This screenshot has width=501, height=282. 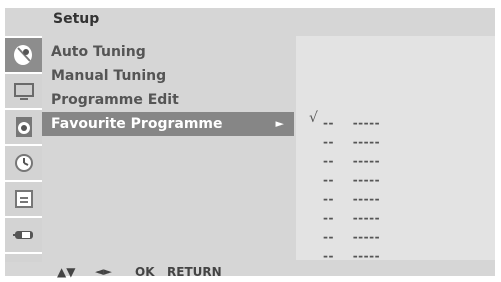 What do you see at coordinates (98, 52) in the screenshot?
I see `menu-item-auto-tuning: Auto Tuning` at bounding box center [98, 52].